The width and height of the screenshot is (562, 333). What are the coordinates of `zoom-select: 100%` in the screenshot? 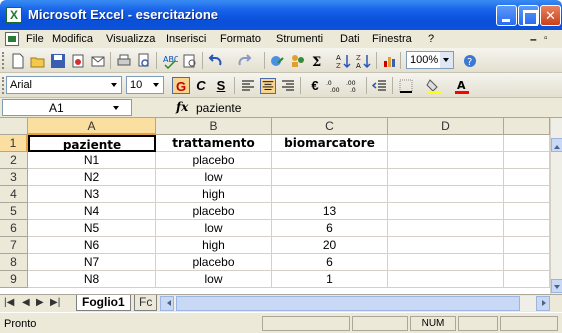 It's located at (430, 60).